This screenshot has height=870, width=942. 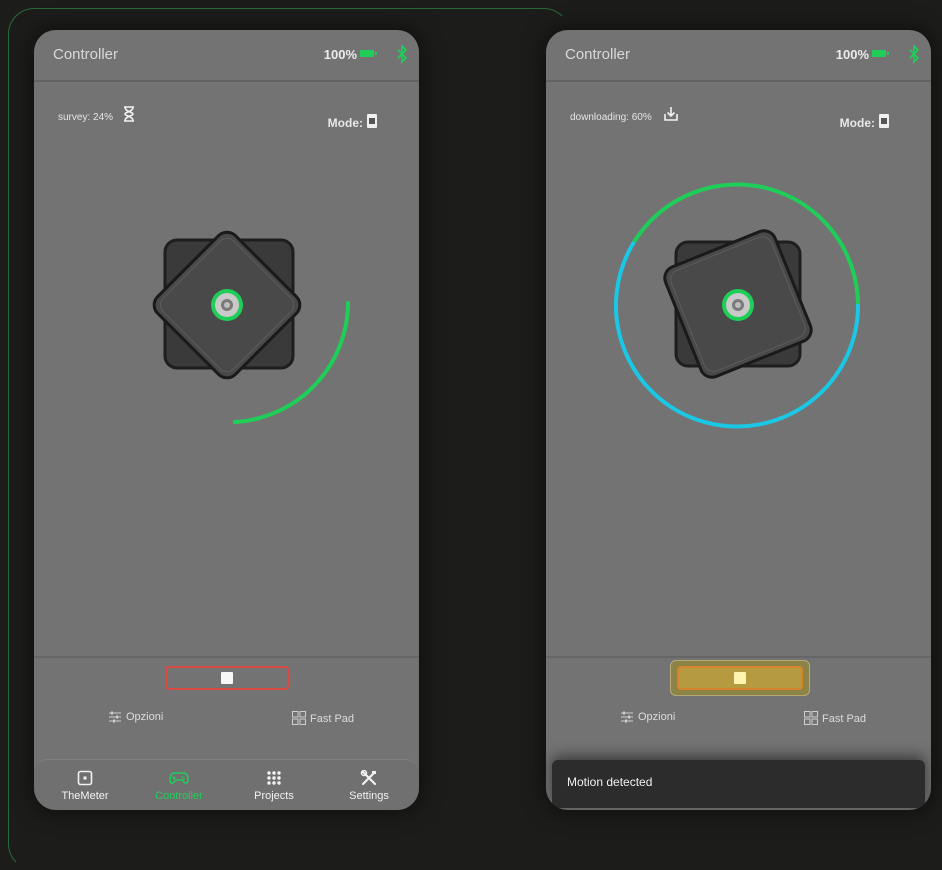 What do you see at coordinates (610, 782) in the screenshot?
I see `snackbar-message: Motion detected` at bounding box center [610, 782].